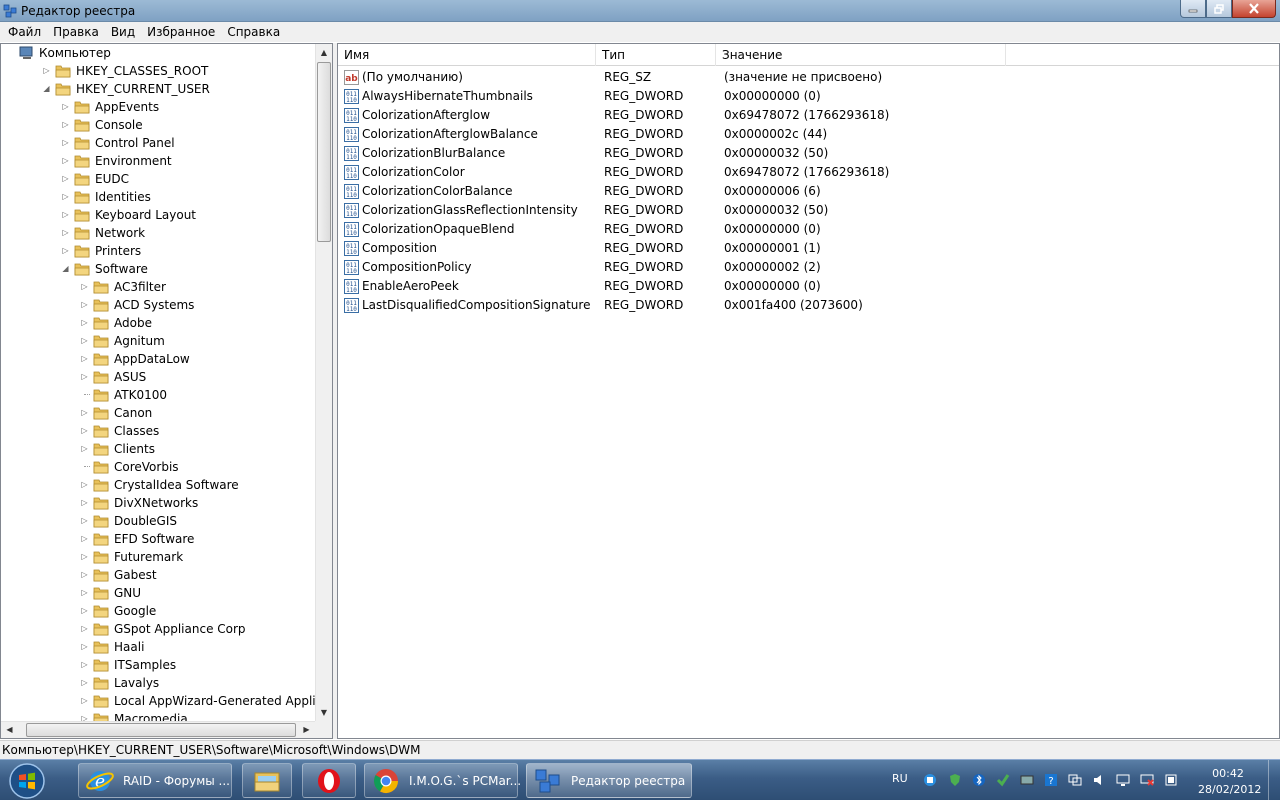 The image size is (1280, 800). What do you see at coordinates (323, 382) in the screenshot?
I see `tree-vertical-scrollbar: ▲ ▼` at bounding box center [323, 382].